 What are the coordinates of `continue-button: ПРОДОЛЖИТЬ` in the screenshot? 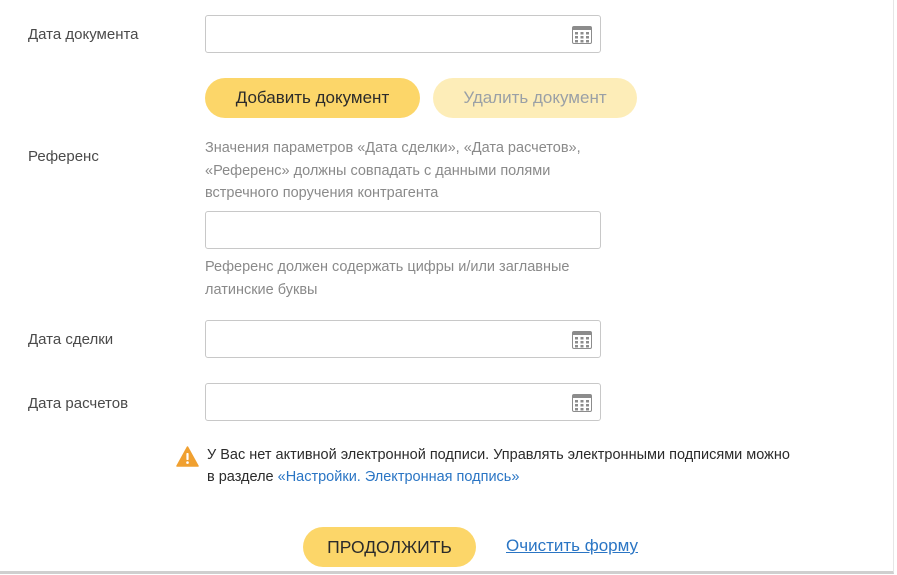 It's located at (389, 547).